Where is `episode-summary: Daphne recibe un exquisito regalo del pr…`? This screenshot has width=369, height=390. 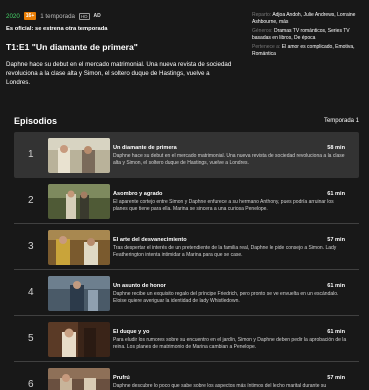
episode-summary: Daphne recibe un exquisito regalo del pr… is located at coordinates (226, 297).